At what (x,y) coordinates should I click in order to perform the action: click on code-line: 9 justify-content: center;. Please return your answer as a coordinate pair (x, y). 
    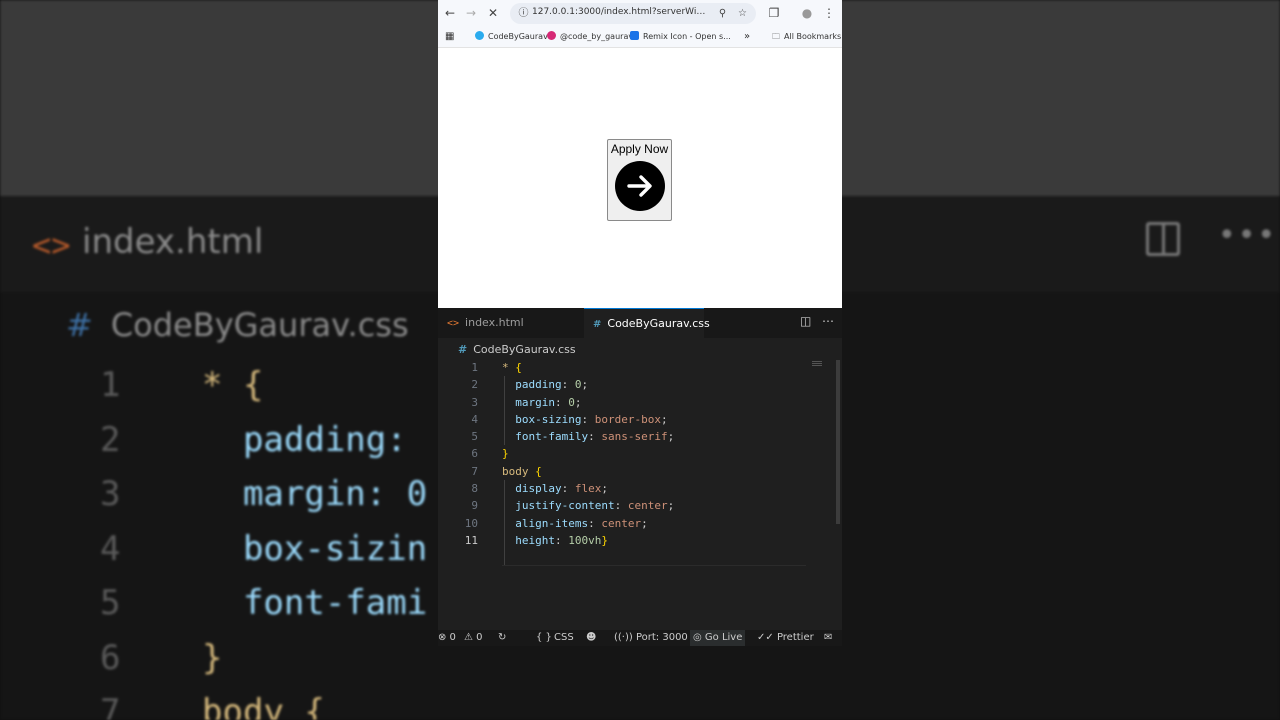
    Looking at the image, I should click on (640, 505).